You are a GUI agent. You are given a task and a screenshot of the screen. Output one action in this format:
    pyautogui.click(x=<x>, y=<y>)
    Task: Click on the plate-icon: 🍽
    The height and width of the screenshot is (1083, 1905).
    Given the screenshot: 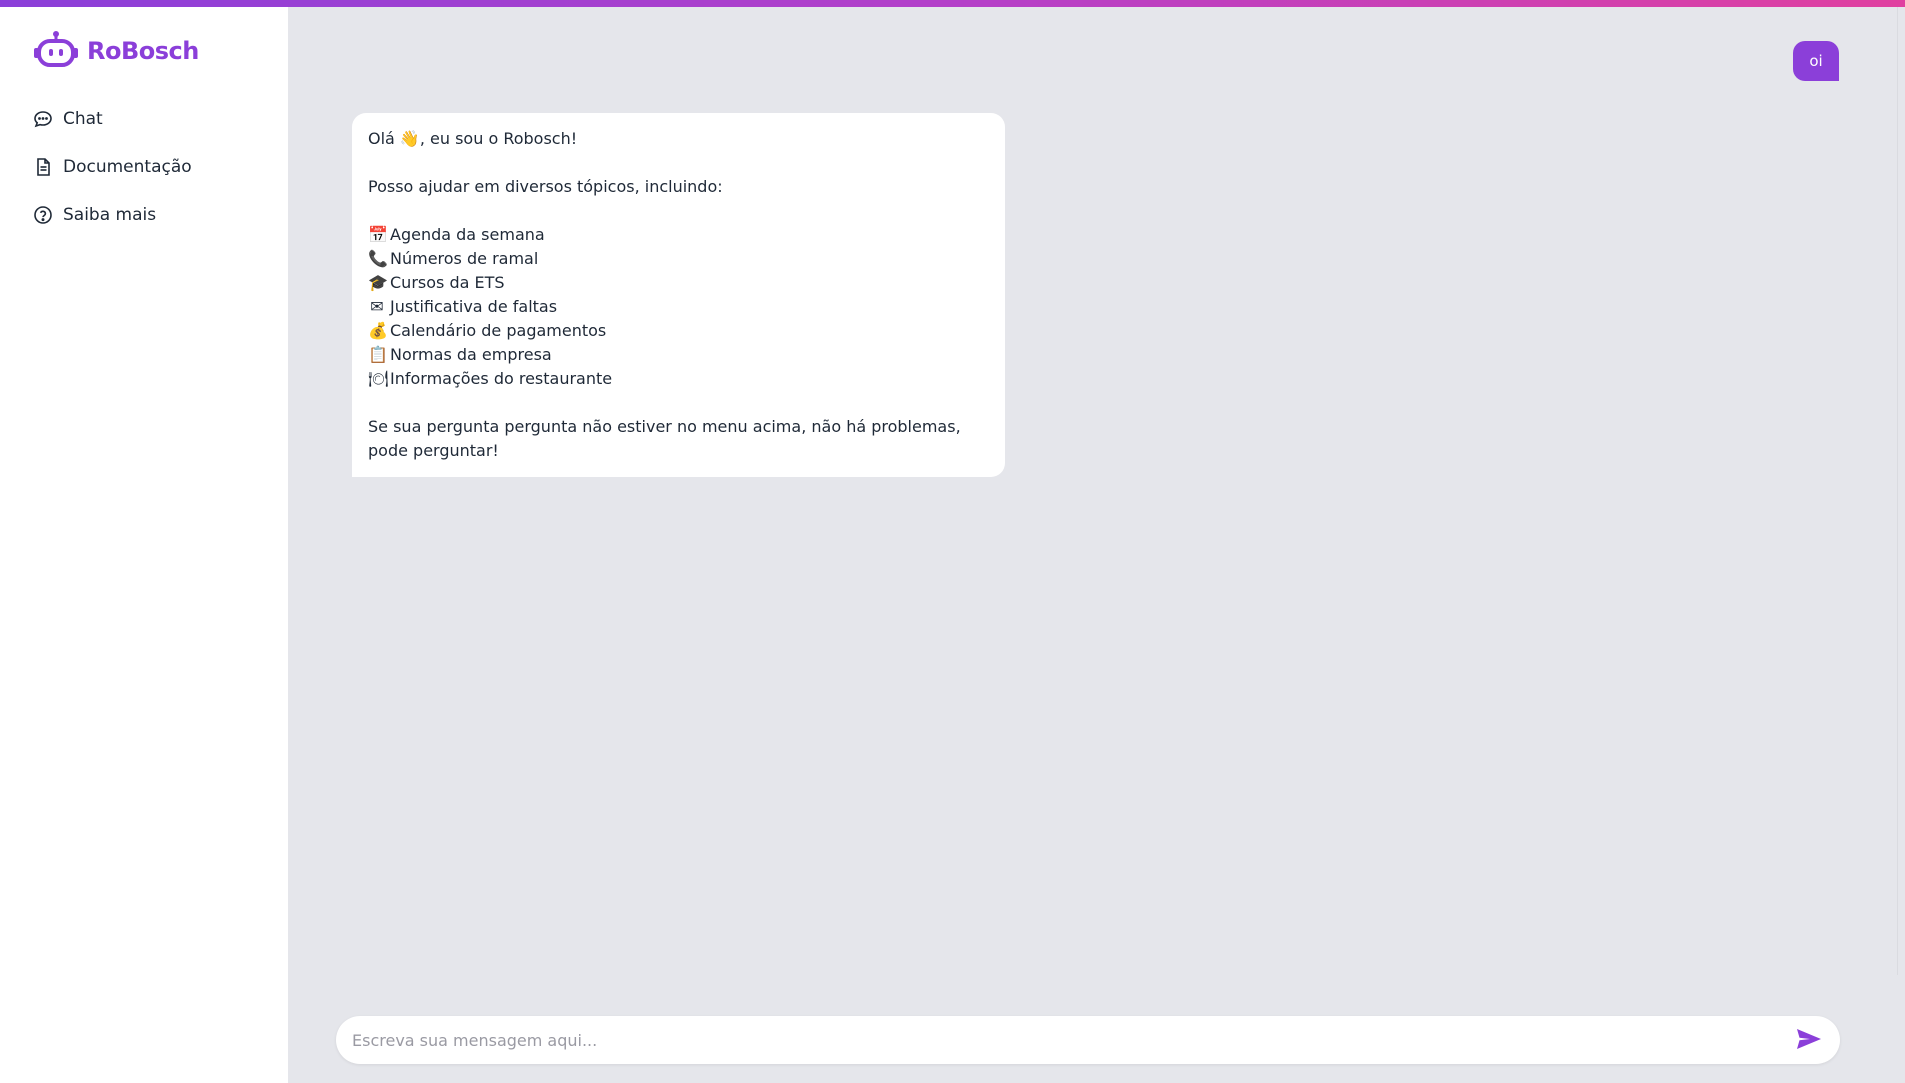 What is the action you would take?
    pyautogui.click(x=378, y=378)
    